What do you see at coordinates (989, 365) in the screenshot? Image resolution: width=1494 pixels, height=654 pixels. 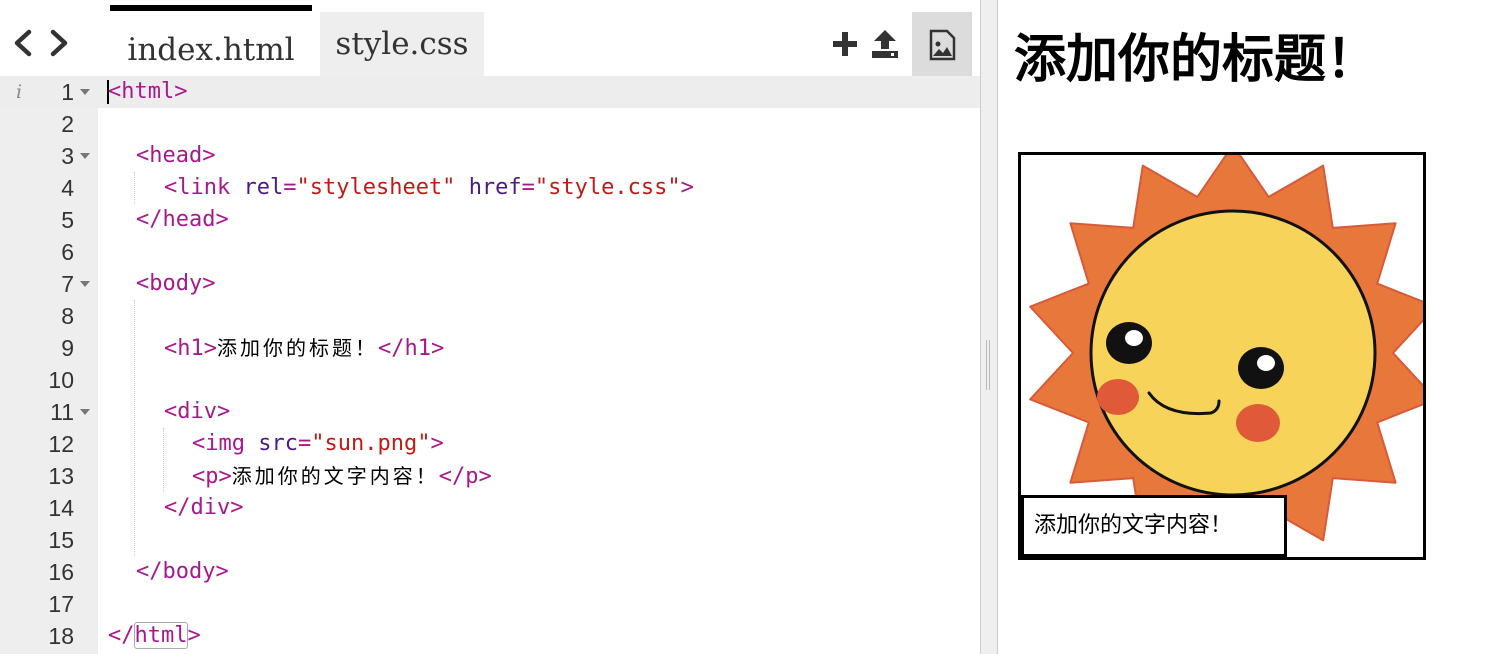 I see `grip-icon` at bounding box center [989, 365].